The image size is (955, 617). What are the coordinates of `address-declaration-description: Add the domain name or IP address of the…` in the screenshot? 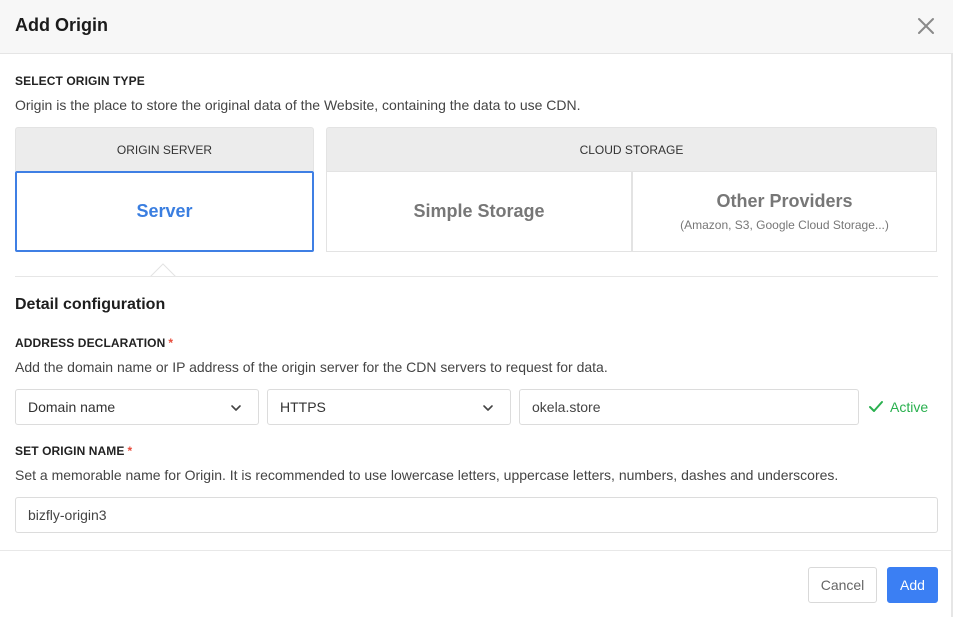 It's located at (311, 367).